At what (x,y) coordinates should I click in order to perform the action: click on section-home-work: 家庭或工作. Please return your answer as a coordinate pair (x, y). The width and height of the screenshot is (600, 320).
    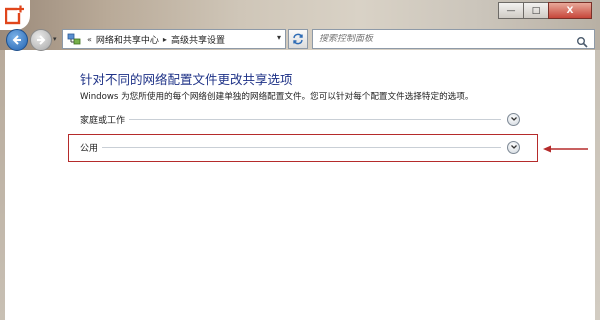
    Looking at the image, I should click on (300, 119).